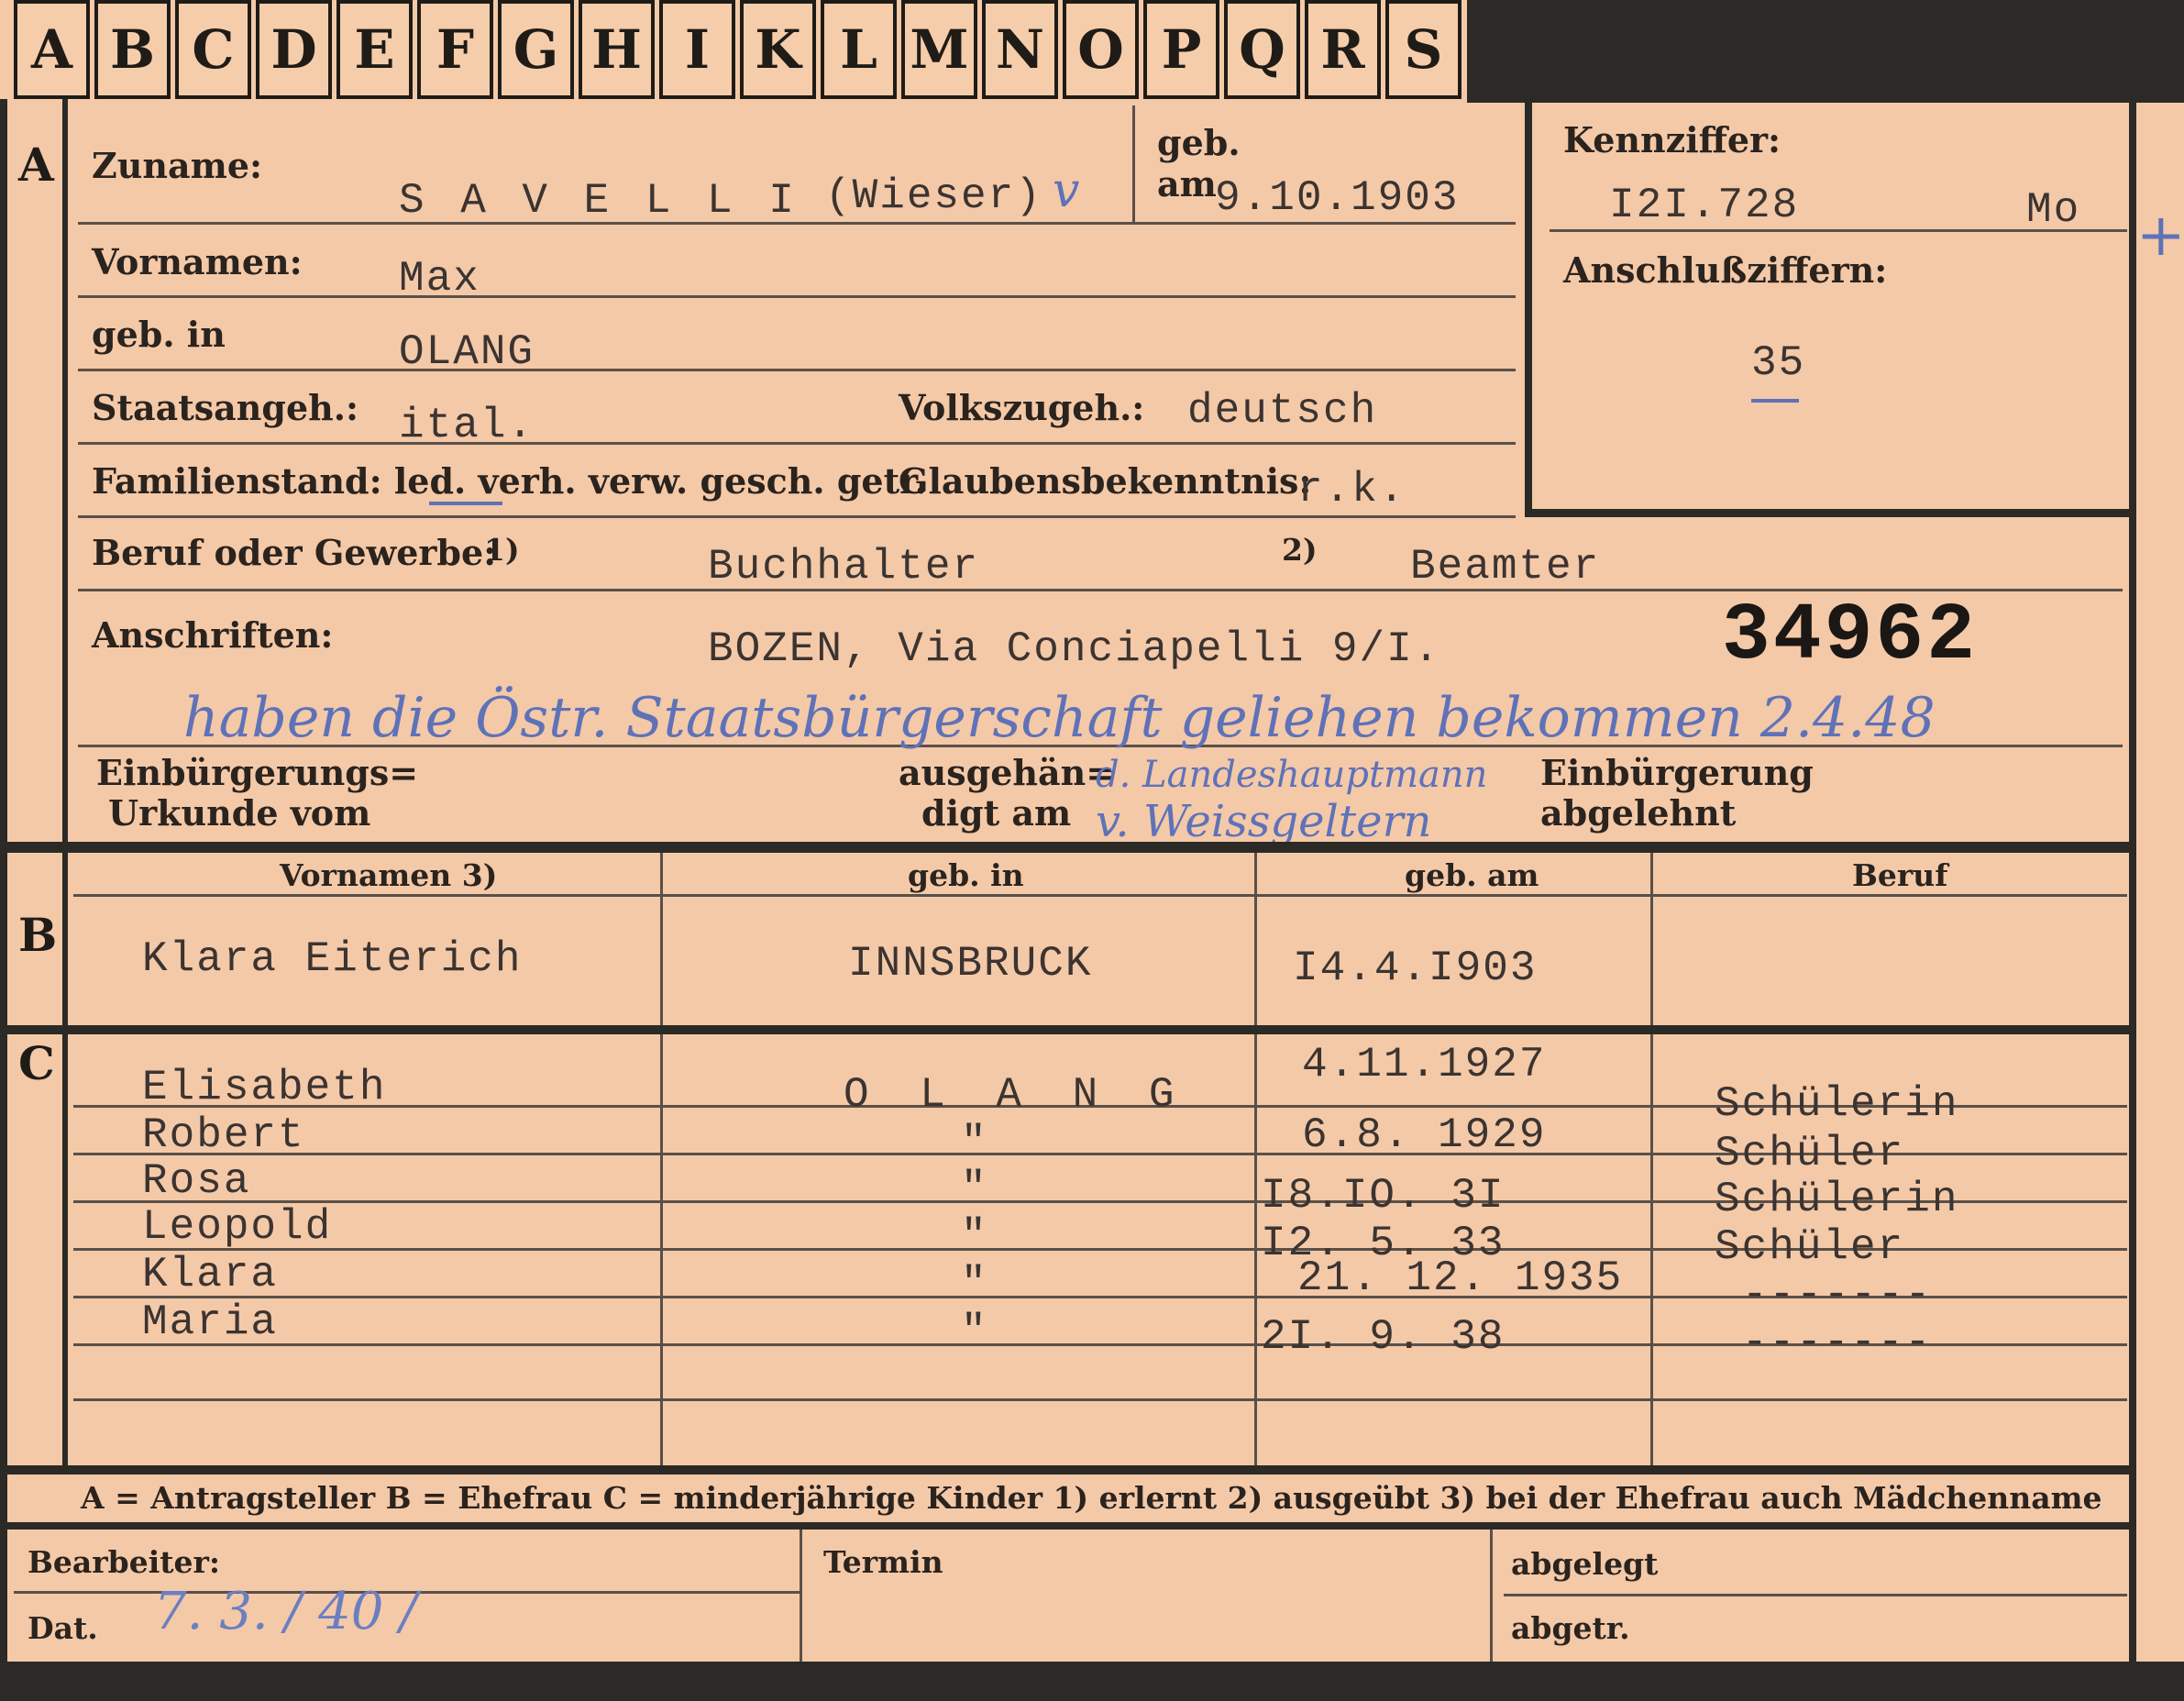 Image resolution: width=2184 pixels, height=1701 pixels. Describe the element at coordinates (2053, 210) in the screenshot. I see `kennziffer-suffix: Mo` at that location.